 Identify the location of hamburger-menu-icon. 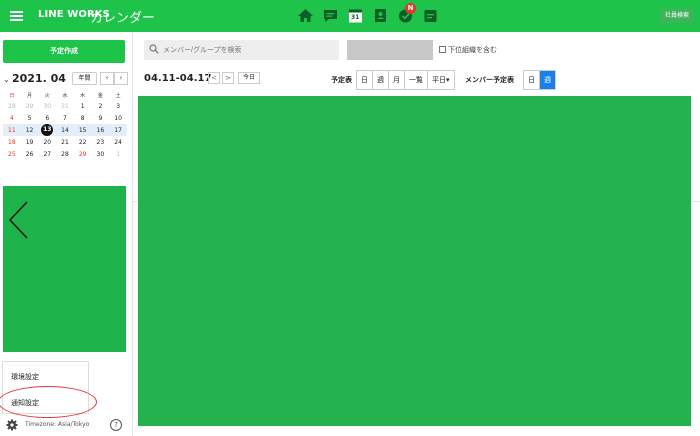
(16, 16).